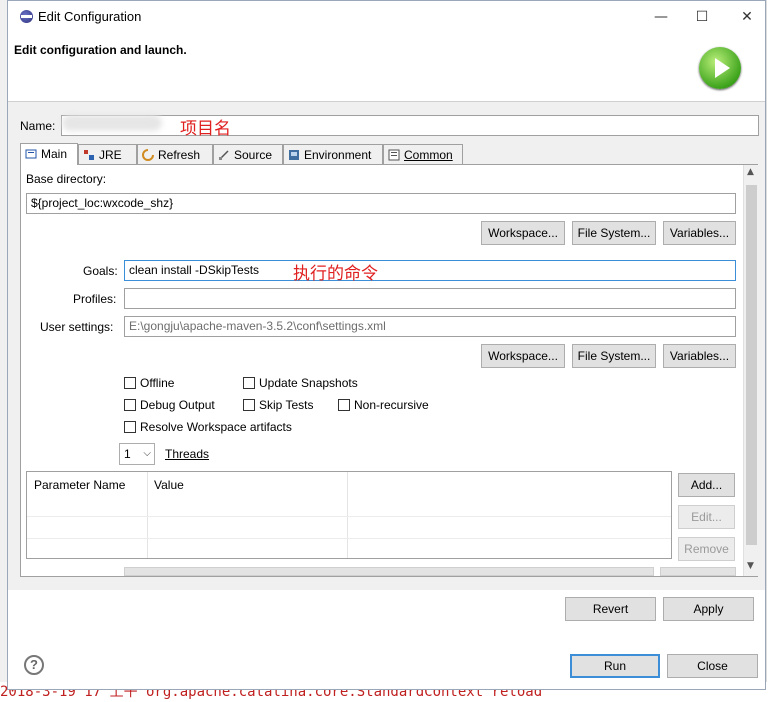 The height and width of the screenshot is (702, 778). I want to click on tab-jre-label: JRE, so click(110, 155).